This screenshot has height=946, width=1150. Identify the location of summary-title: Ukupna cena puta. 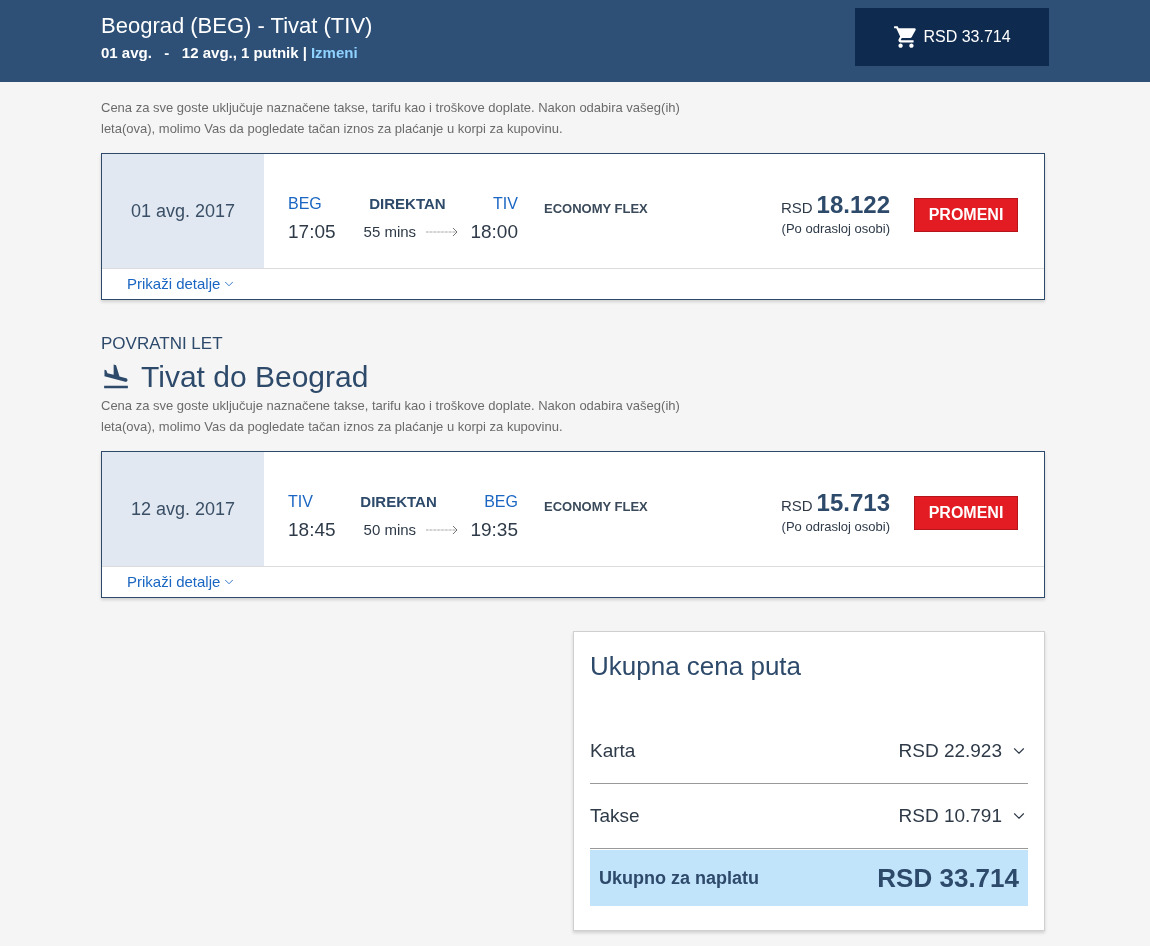
(696, 666).